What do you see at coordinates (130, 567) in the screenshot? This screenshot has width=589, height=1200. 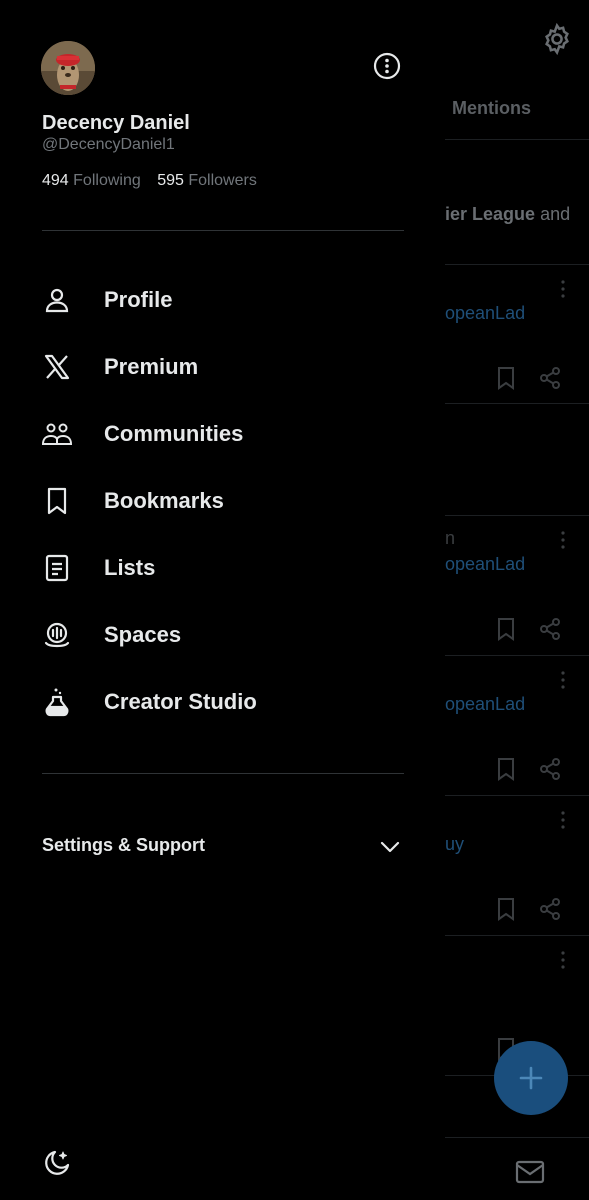 I see `menu-item-label: Lists` at bounding box center [130, 567].